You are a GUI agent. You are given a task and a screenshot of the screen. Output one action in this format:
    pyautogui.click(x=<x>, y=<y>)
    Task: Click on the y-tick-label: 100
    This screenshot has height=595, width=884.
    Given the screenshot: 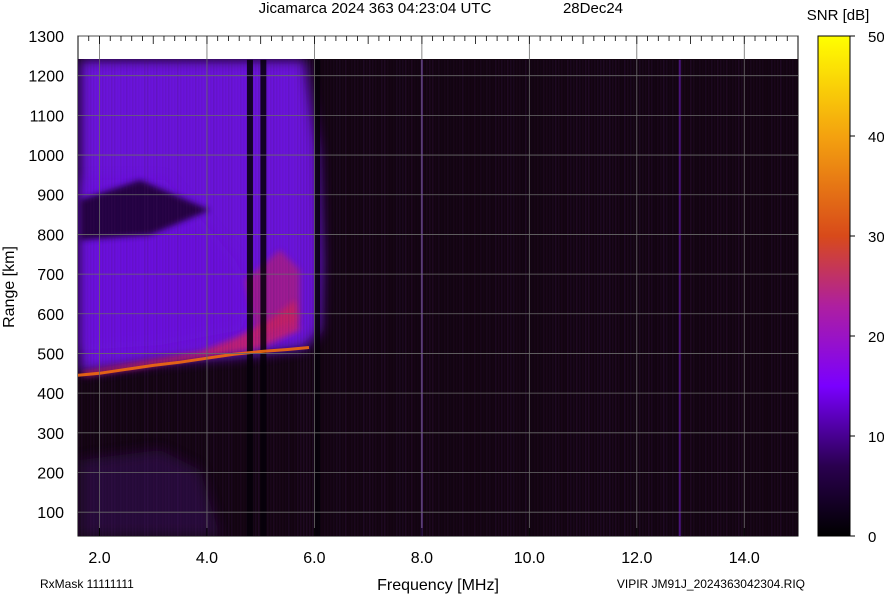 What is the action you would take?
    pyautogui.click(x=50, y=513)
    